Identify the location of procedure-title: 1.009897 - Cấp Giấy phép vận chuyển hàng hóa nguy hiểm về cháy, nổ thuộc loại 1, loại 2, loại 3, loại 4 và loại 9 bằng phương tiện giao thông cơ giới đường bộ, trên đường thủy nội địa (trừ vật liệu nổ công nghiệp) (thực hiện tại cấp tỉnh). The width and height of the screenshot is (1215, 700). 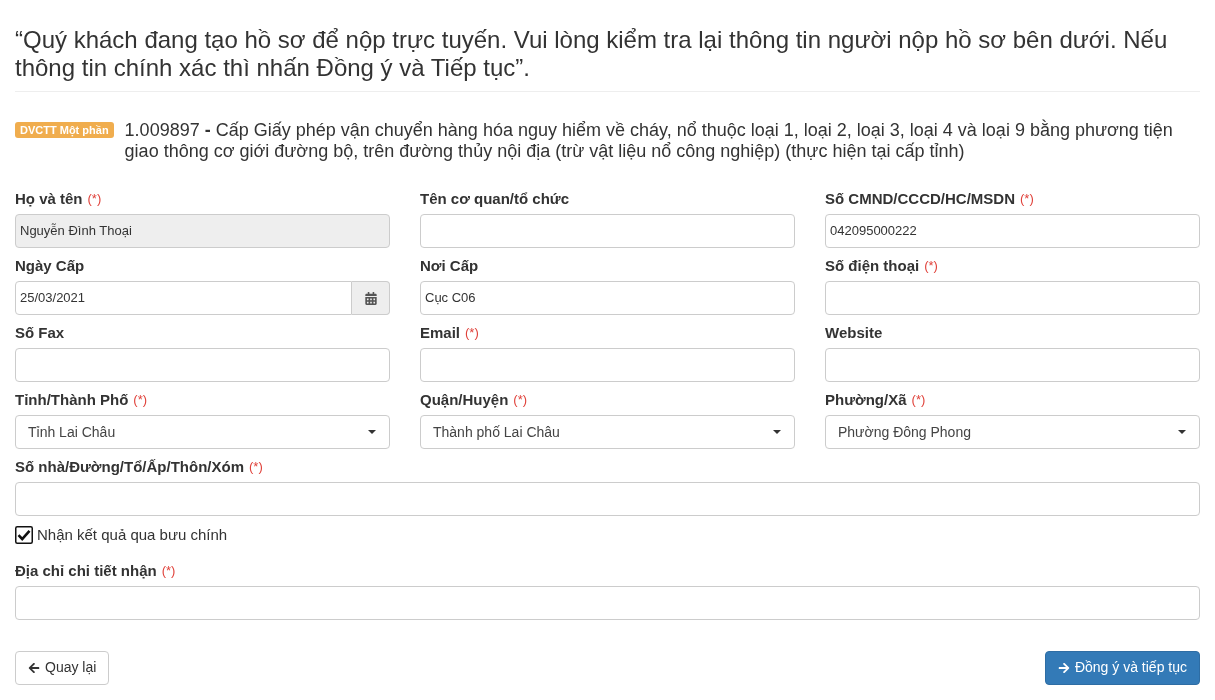
(649, 141).